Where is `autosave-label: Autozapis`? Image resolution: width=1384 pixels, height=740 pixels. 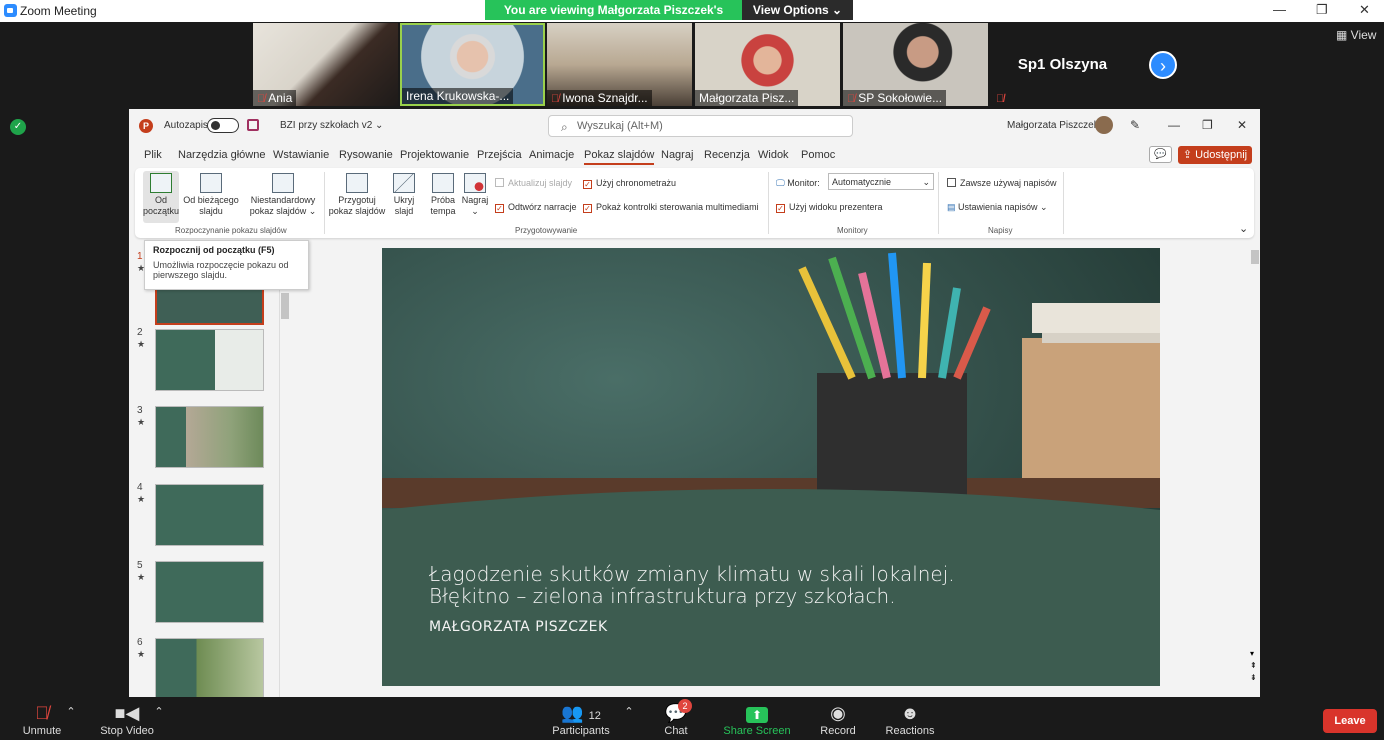
autosave-label: Autozapis is located at coordinates (186, 125).